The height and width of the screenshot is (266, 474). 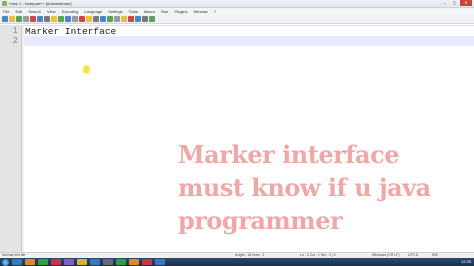 What do you see at coordinates (6, 11) in the screenshot?
I see `menu-item-file: File` at bounding box center [6, 11].